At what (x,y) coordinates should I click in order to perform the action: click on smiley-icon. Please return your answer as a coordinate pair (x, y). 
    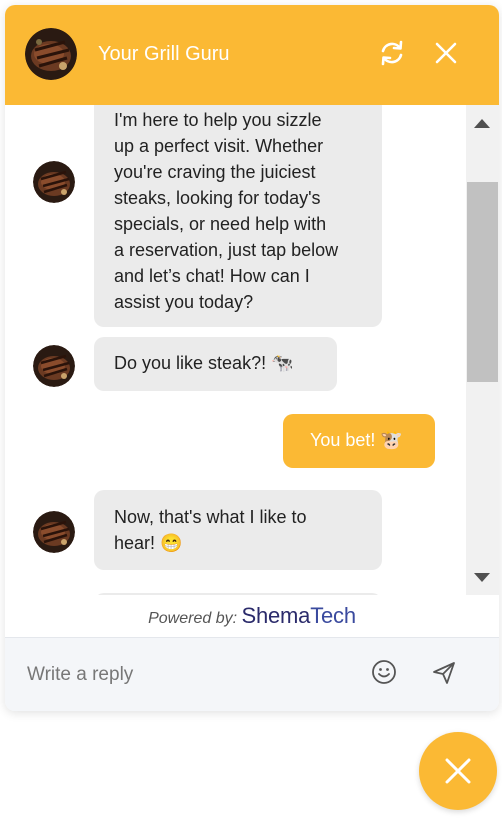
    Looking at the image, I should click on (384, 672).